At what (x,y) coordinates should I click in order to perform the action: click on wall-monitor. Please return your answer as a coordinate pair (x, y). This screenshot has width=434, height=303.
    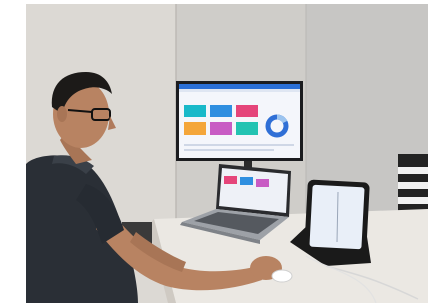
    Looking at the image, I should click on (239, 121).